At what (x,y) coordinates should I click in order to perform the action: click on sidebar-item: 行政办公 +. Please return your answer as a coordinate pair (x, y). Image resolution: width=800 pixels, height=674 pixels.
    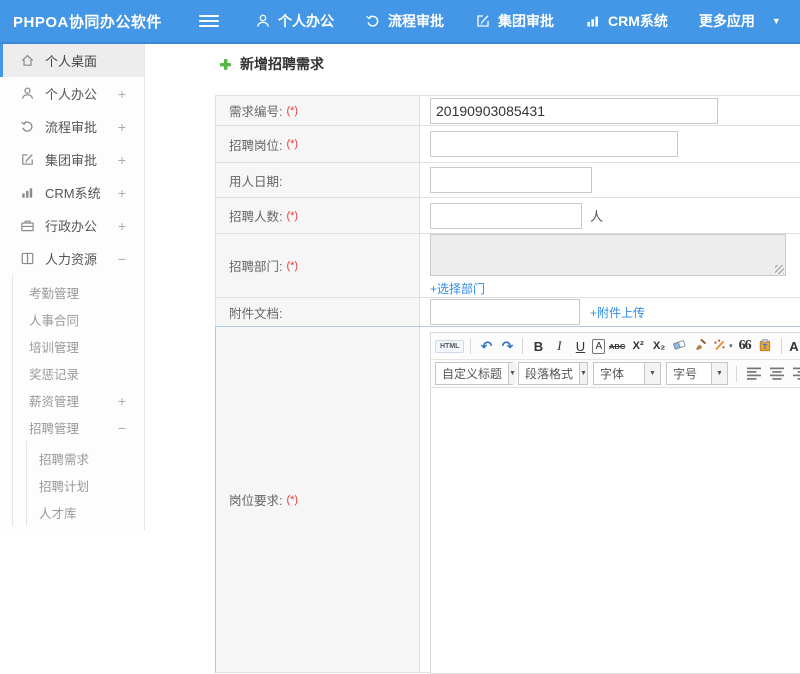
    Looking at the image, I should click on (72, 225).